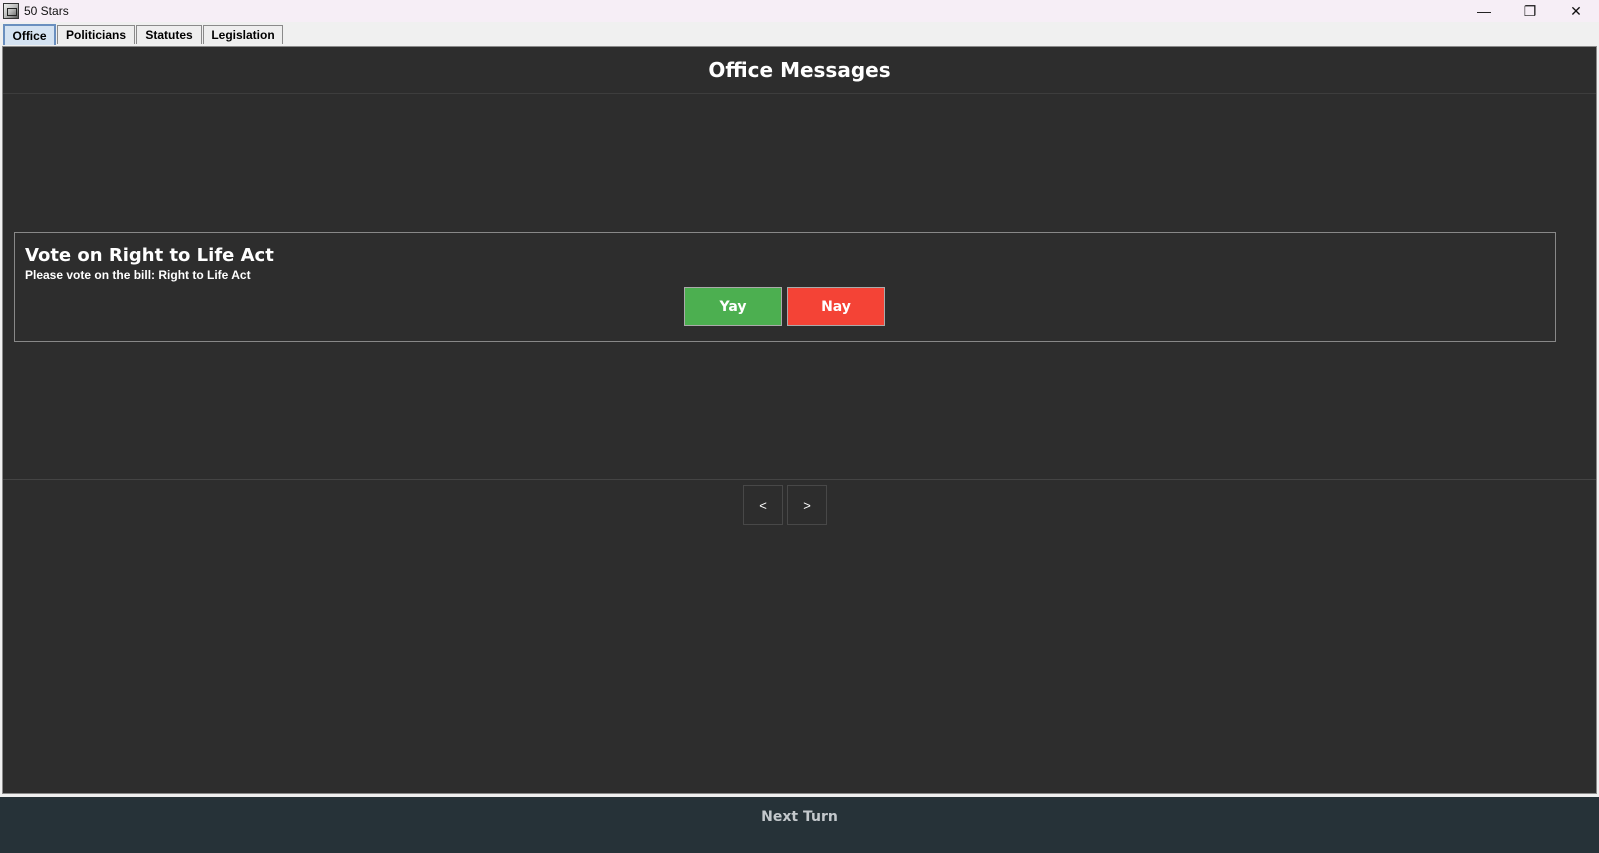  What do you see at coordinates (763, 505) in the screenshot?
I see `previous-message-button: <` at bounding box center [763, 505].